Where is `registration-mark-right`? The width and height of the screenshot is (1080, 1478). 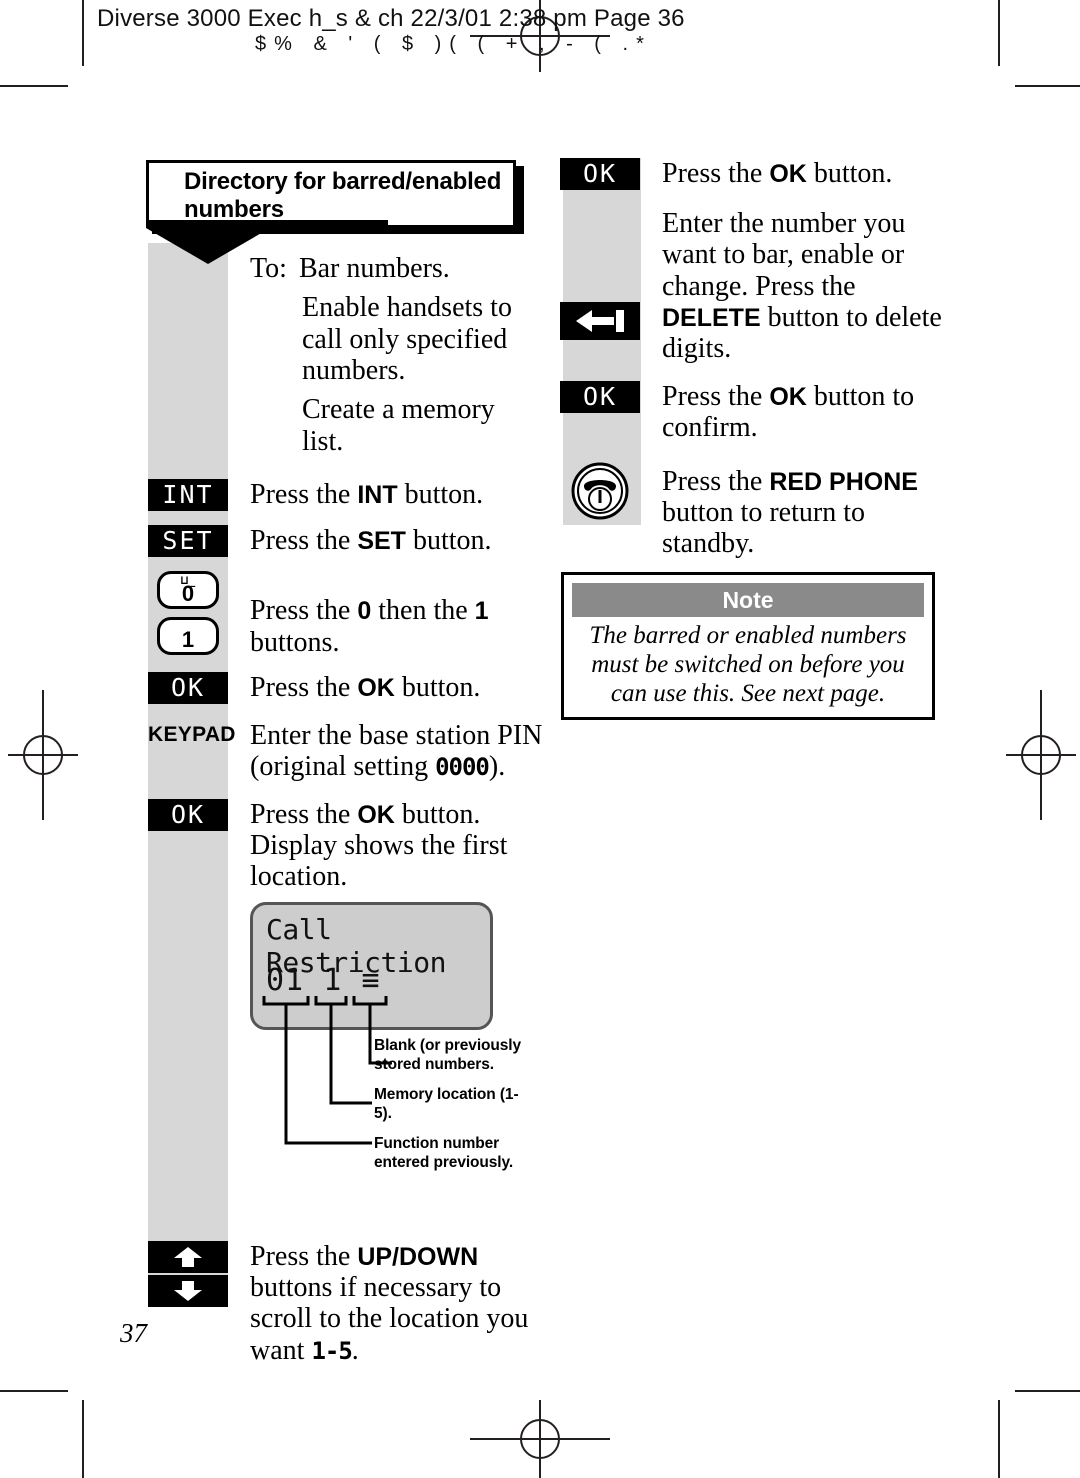 registration-mark-right is located at coordinates (1041, 755).